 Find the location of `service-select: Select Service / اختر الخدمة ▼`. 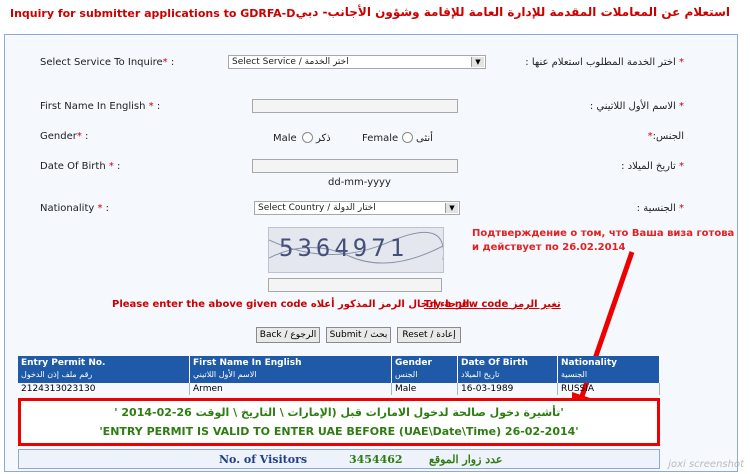

service-select: Select Service / اختر الخدمة ▼ is located at coordinates (357, 62).